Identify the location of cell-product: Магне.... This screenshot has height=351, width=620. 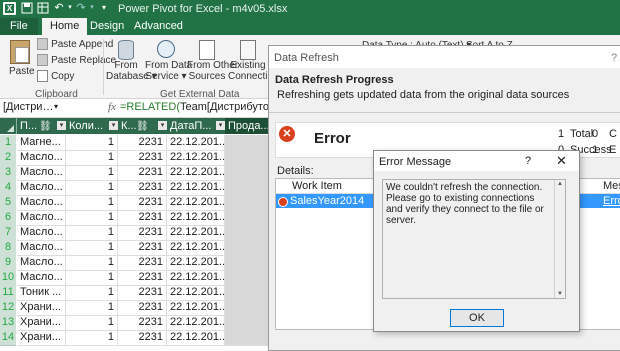
(41, 143).